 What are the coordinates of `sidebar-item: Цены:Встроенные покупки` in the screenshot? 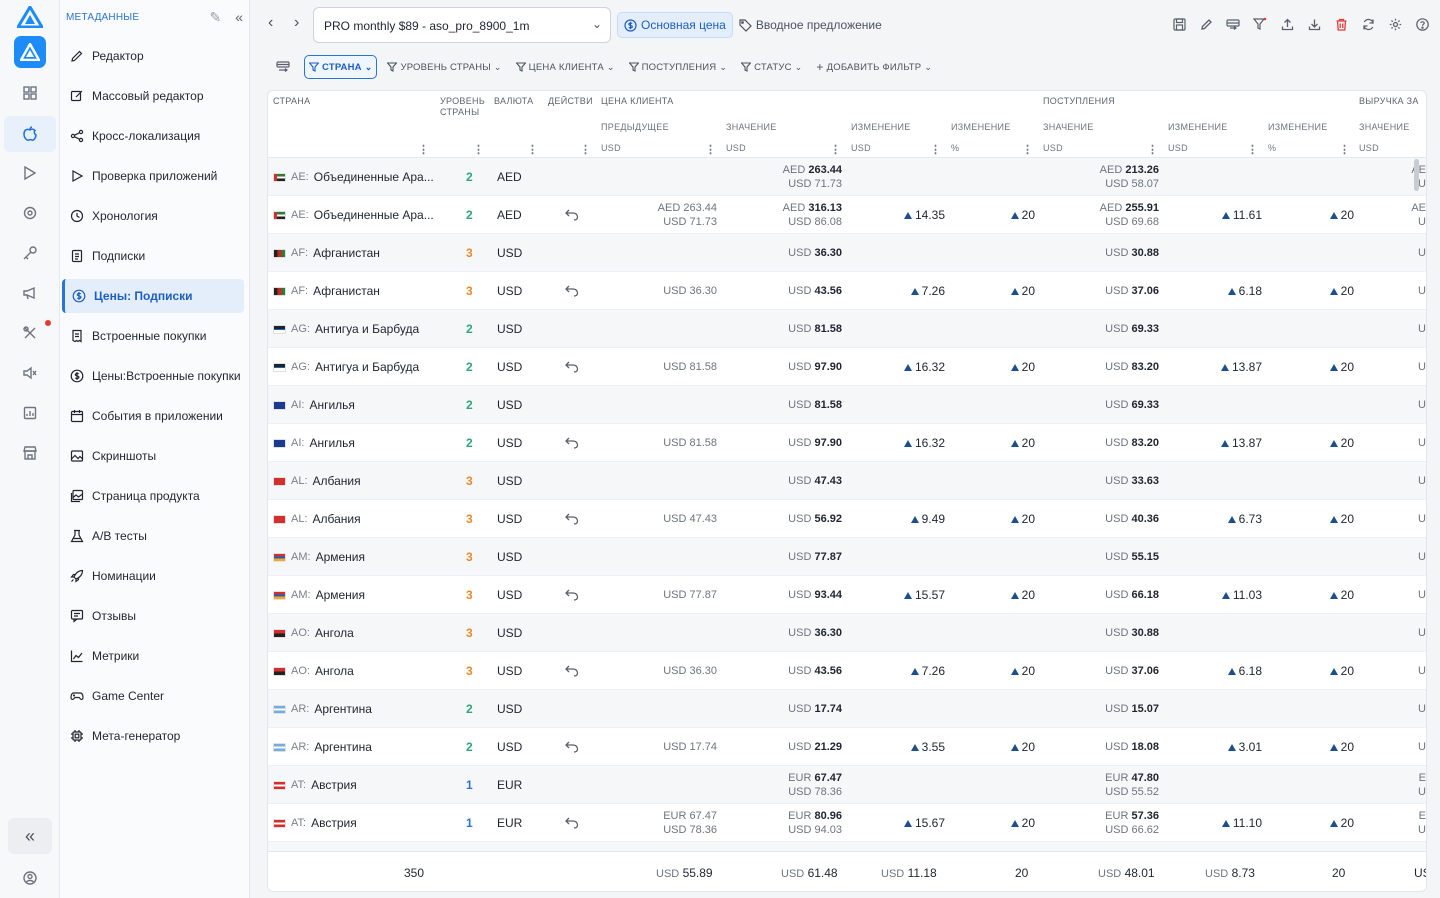 It's located at (154, 376).